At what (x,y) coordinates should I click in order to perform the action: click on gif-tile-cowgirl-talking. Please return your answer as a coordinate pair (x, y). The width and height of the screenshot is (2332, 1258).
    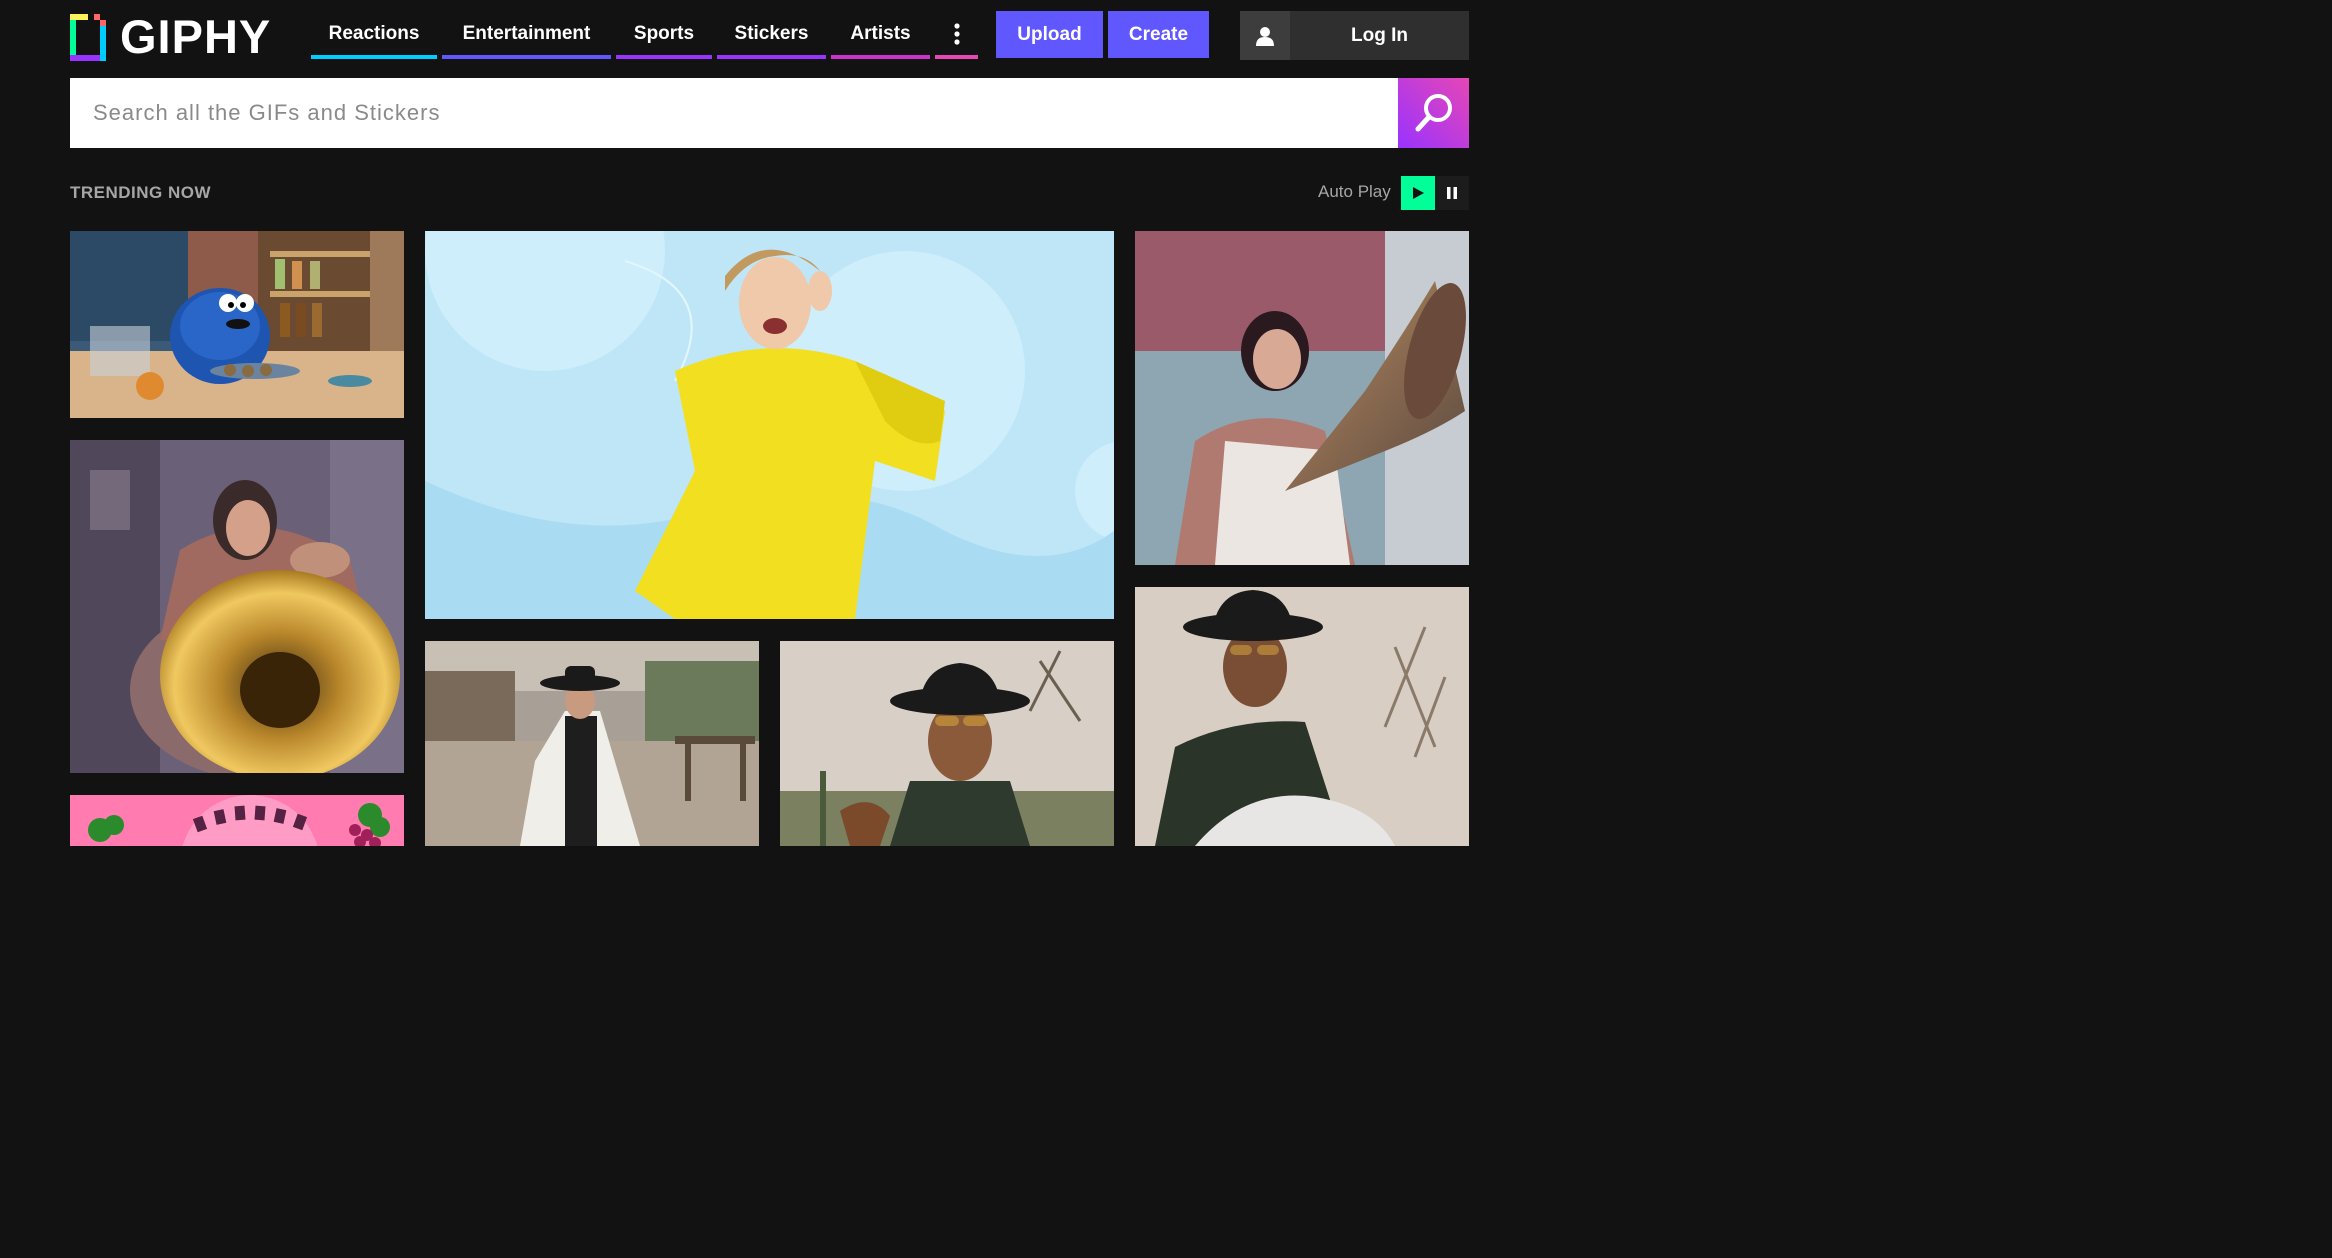
    Looking at the image, I should click on (947, 743).